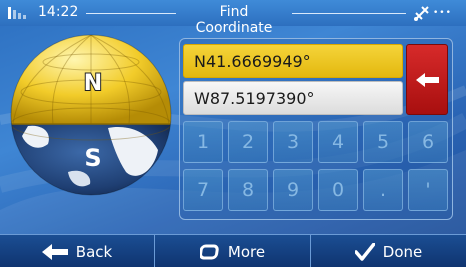  What do you see at coordinates (293, 98) in the screenshot?
I see `longitude-field: W87.5197390°` at bounding box center [293, 98].